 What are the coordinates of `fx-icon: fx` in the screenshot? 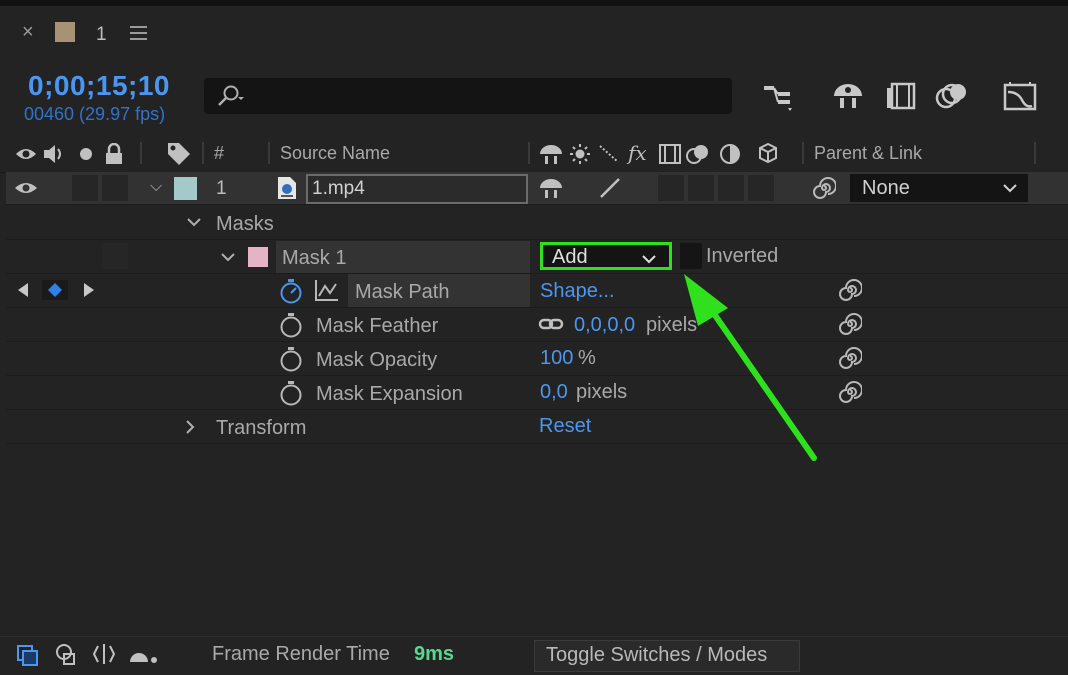 It's located at (636, 153).